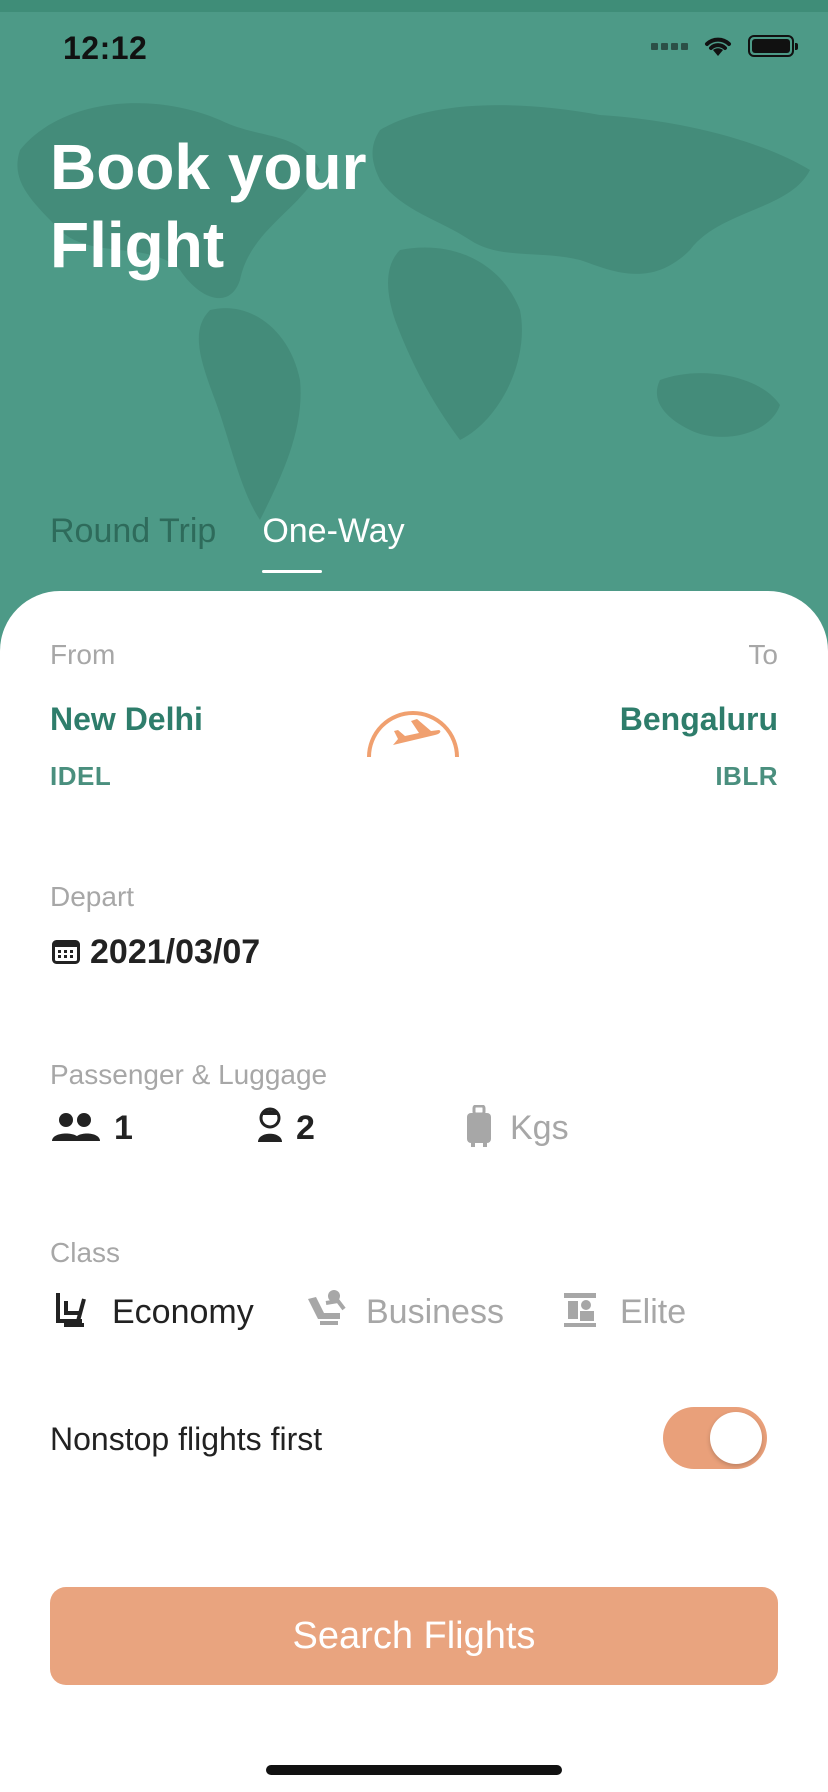 This screenshot has width=828, height=1792. Describe the element at coordinates (414, 1636) in the screenshot. I see `search-flights-button: Search Flights` at that location.